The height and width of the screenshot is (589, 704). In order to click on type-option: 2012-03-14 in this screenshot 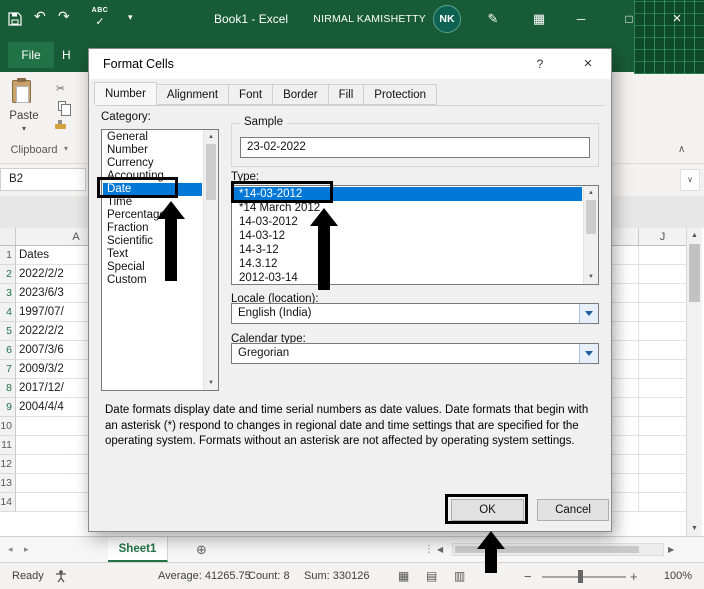, I will do `click(407, 277)`.